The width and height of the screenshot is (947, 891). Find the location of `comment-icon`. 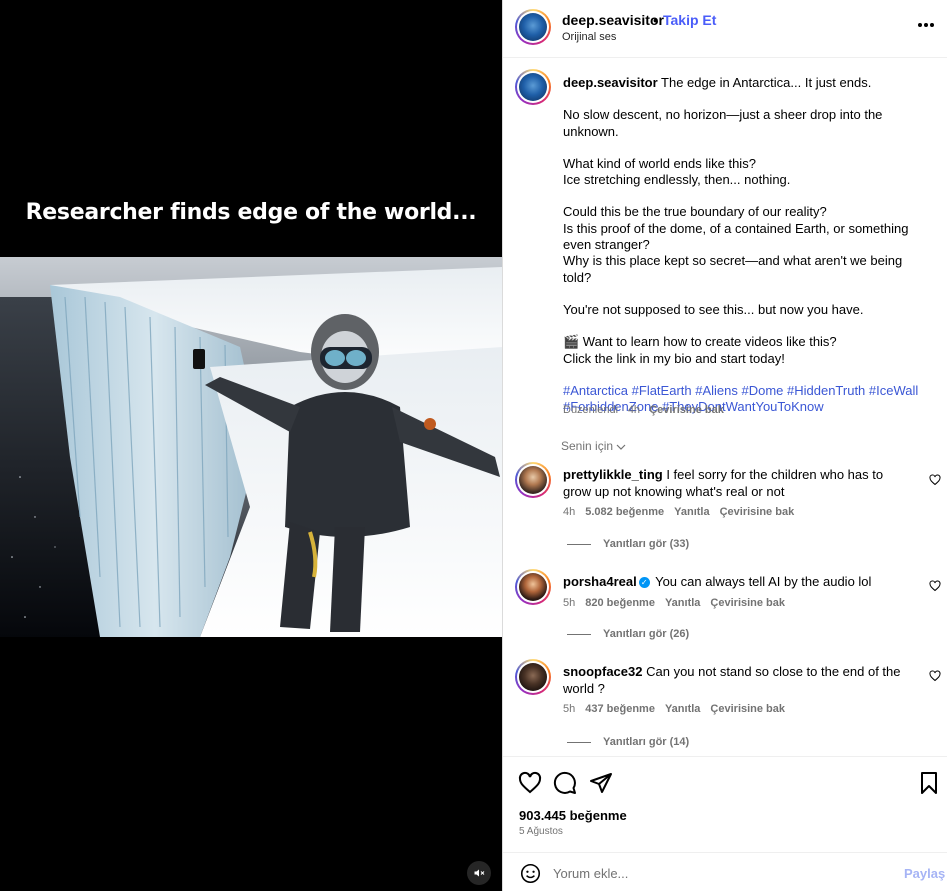

comment-icon is located at coordinates (565, 783).